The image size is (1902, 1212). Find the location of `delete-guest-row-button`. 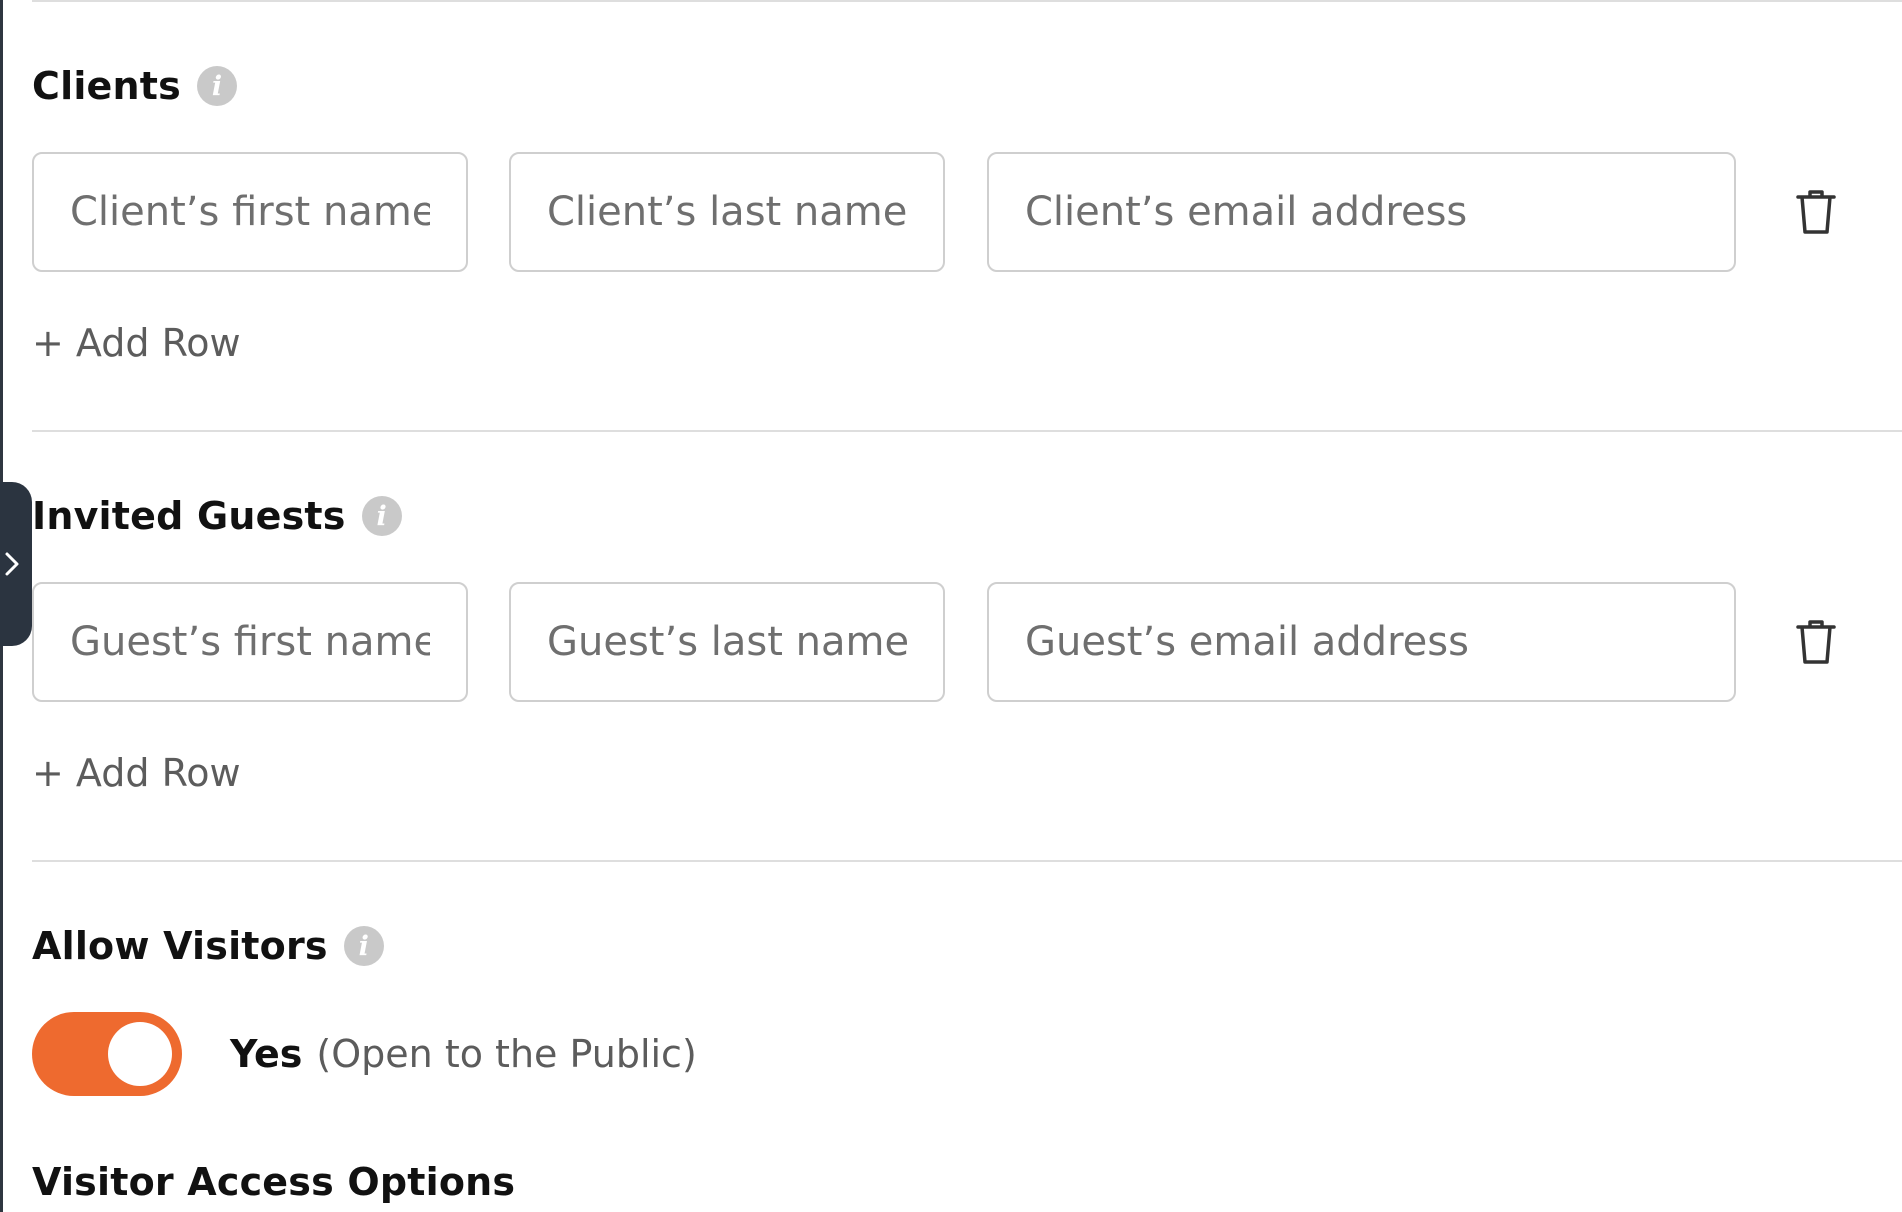

delete-guest-row-button is located at coordinates (1816, 642).